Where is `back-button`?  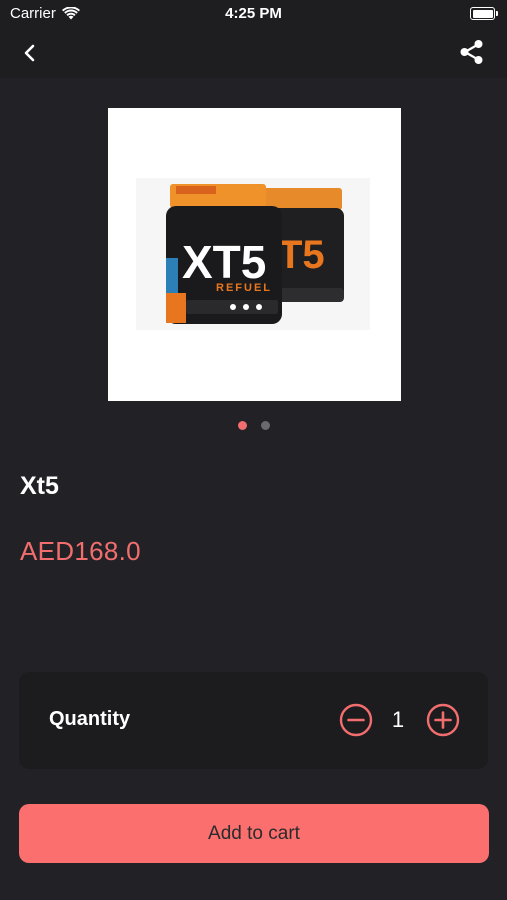
back-button is located at coordinates (29, 53).